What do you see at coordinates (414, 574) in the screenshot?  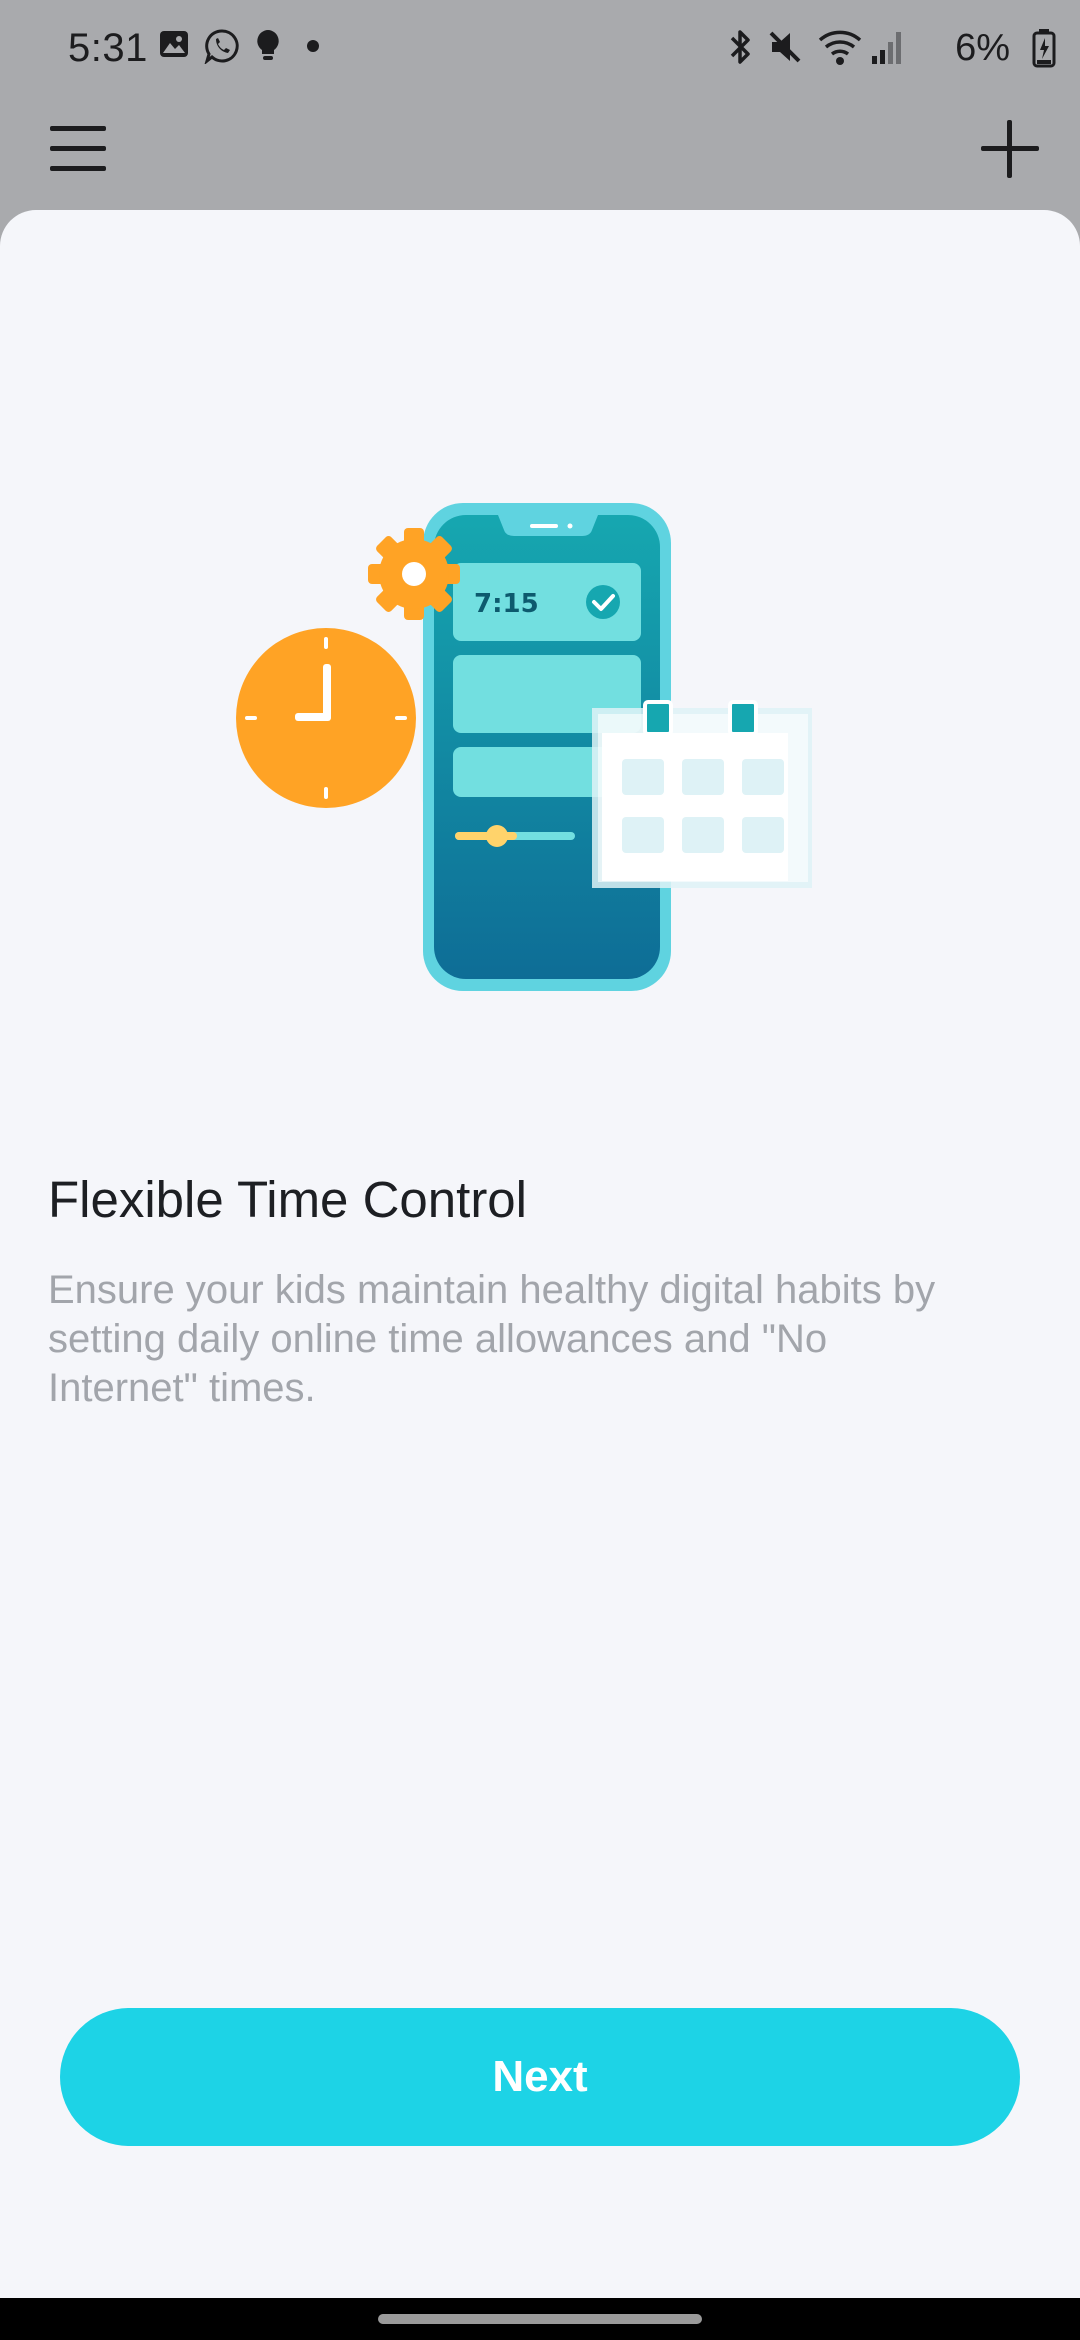 I see `gear-icon` at bounding box center [414, 574].